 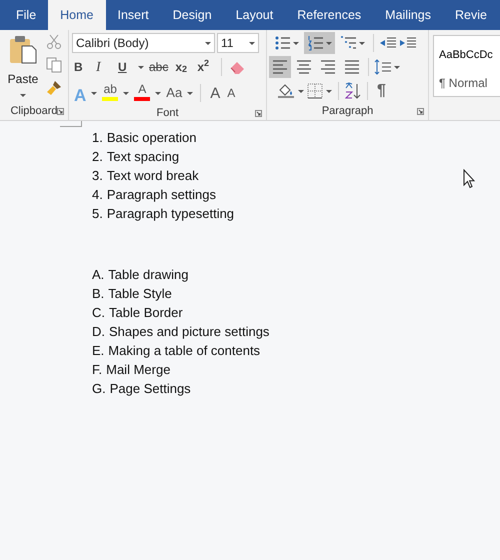 What do you see at coordinates (143, 157) in the screenshot?
I see `list-item: Text spacing` at bounding box center [143, 157].